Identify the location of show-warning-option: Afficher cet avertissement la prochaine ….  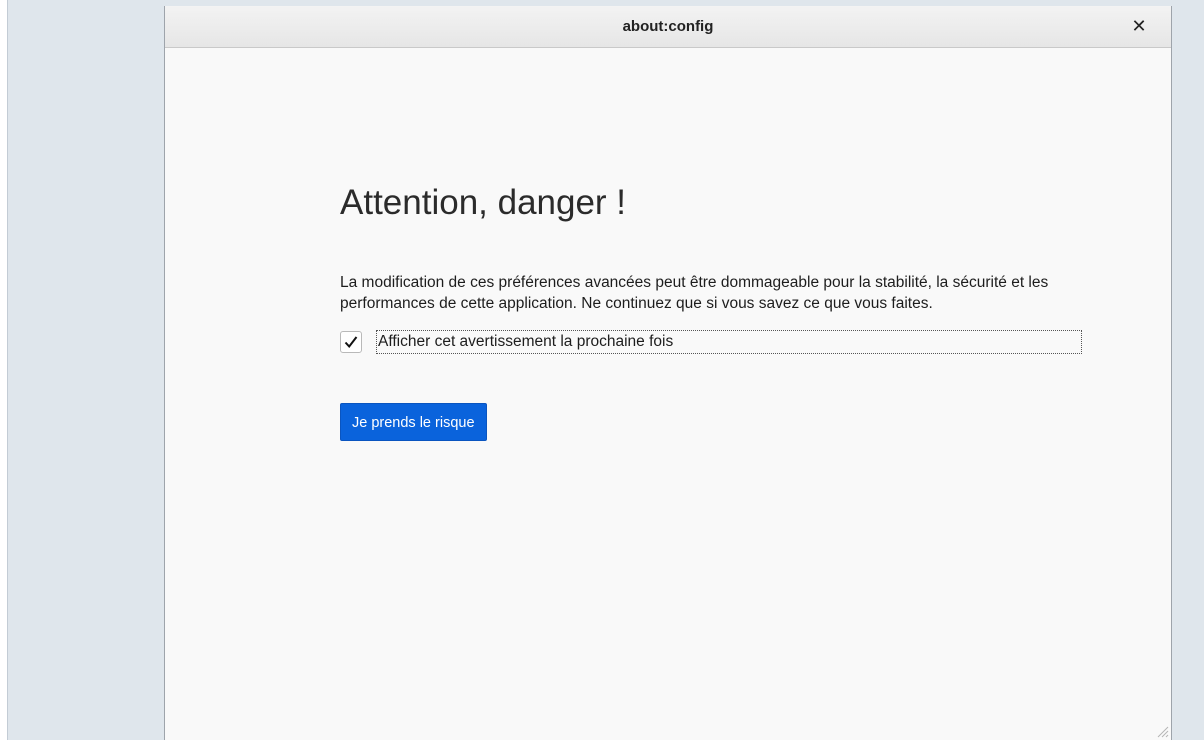
(715, 342).